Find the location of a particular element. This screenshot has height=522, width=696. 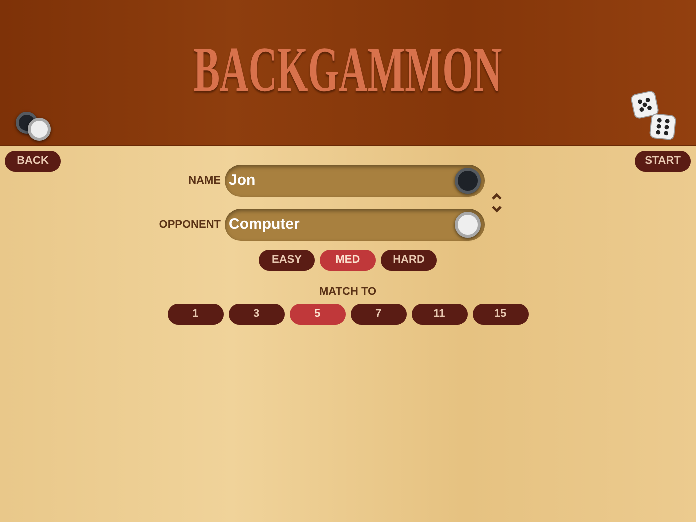

app-title: BACKGAMMON is located at coordinates (348, 70).